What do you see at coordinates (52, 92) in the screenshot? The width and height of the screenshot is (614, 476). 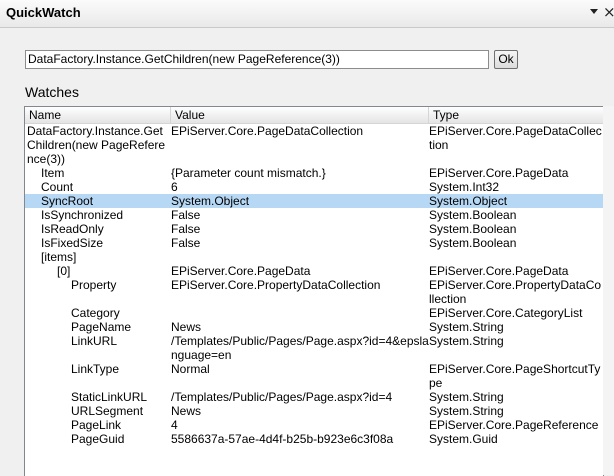 I see `watches-label: Watches` at bounding box center [52, 92].